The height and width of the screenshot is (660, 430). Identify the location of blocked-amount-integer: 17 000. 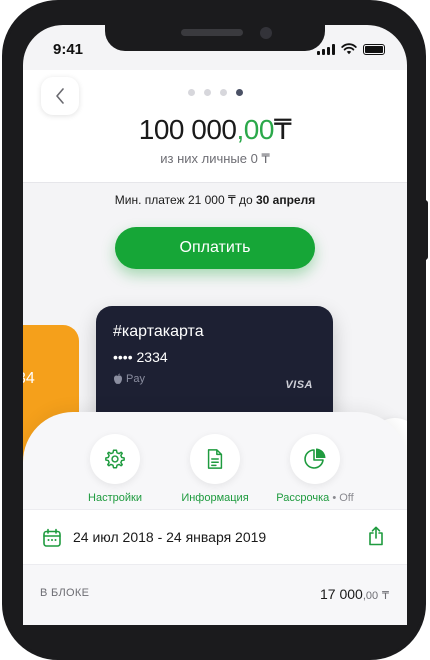
(341, 594).